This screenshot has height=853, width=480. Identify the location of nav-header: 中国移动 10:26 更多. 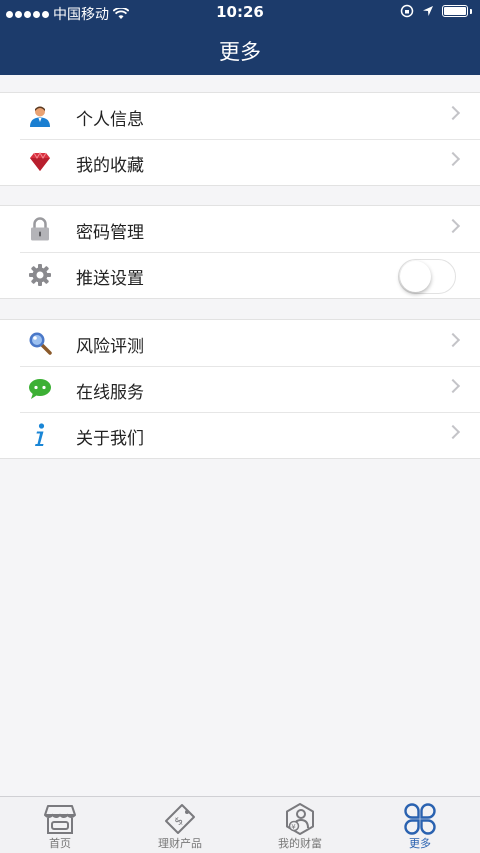
(240, 37).